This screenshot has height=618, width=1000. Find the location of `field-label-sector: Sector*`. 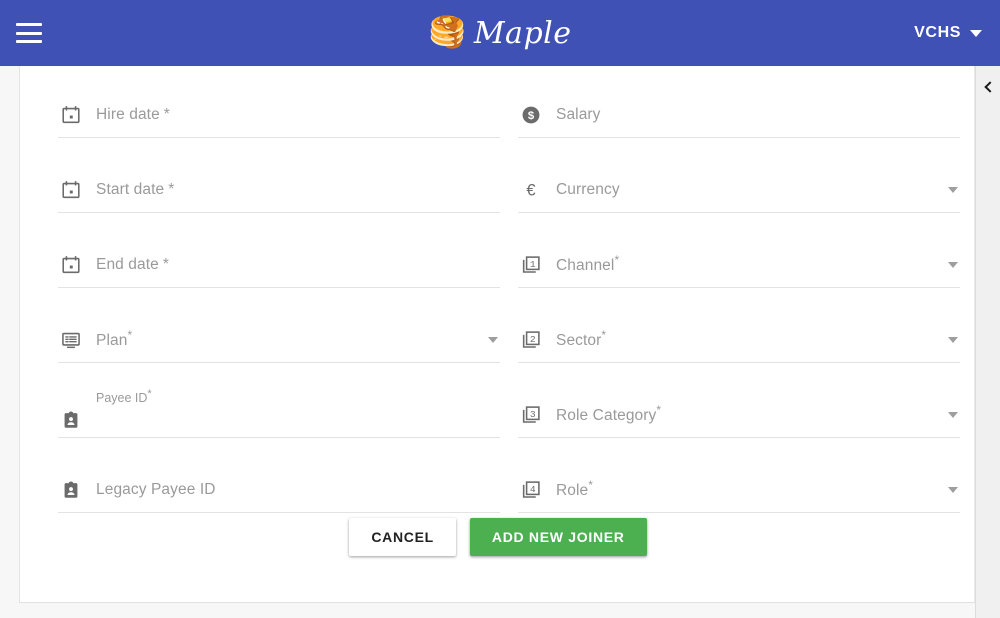

field-label-sector: Sector* is located at coordinates (581, 339).